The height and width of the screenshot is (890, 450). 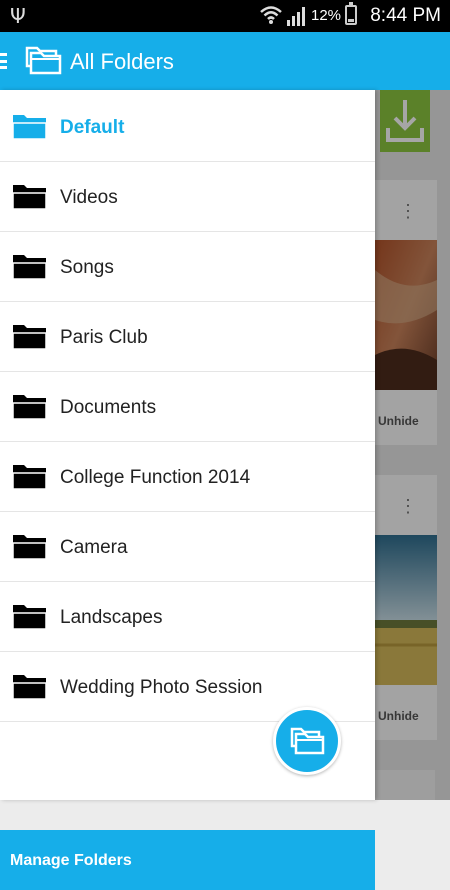 What do you see at coordinates (271, 15) in the screenshot?
I see `wifi-icon` at bounding box center [271, 15].